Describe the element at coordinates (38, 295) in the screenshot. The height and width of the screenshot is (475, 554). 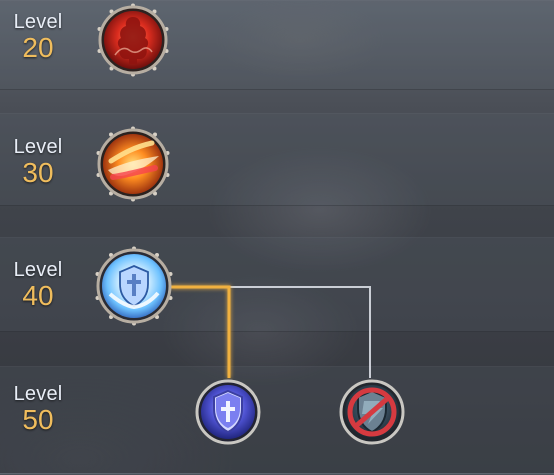
I see `level-number: 40` at that location.